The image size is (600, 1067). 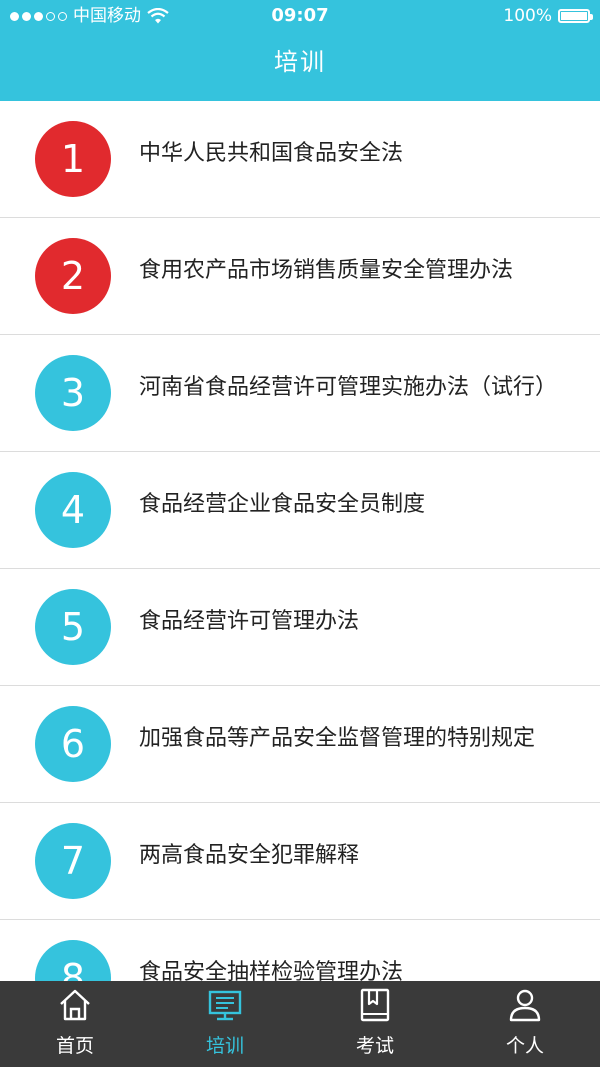 What do you see at coordinates (527, 16) in the screenshot?
I see `battery-percent: 100%` at bounding box center [527, 16].